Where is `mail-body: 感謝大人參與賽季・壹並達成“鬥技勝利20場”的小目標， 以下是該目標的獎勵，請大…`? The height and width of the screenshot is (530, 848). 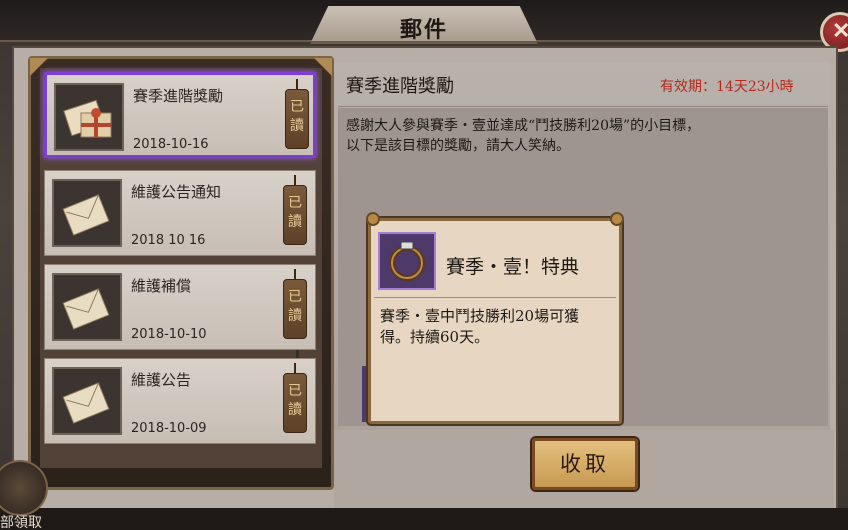 mail-body: 感謝大人參與賽季・壹並達成“鬥技勝利20場”的小目標， 以下是該目標的獎勵，請大… is located at coordinates (585, 136).